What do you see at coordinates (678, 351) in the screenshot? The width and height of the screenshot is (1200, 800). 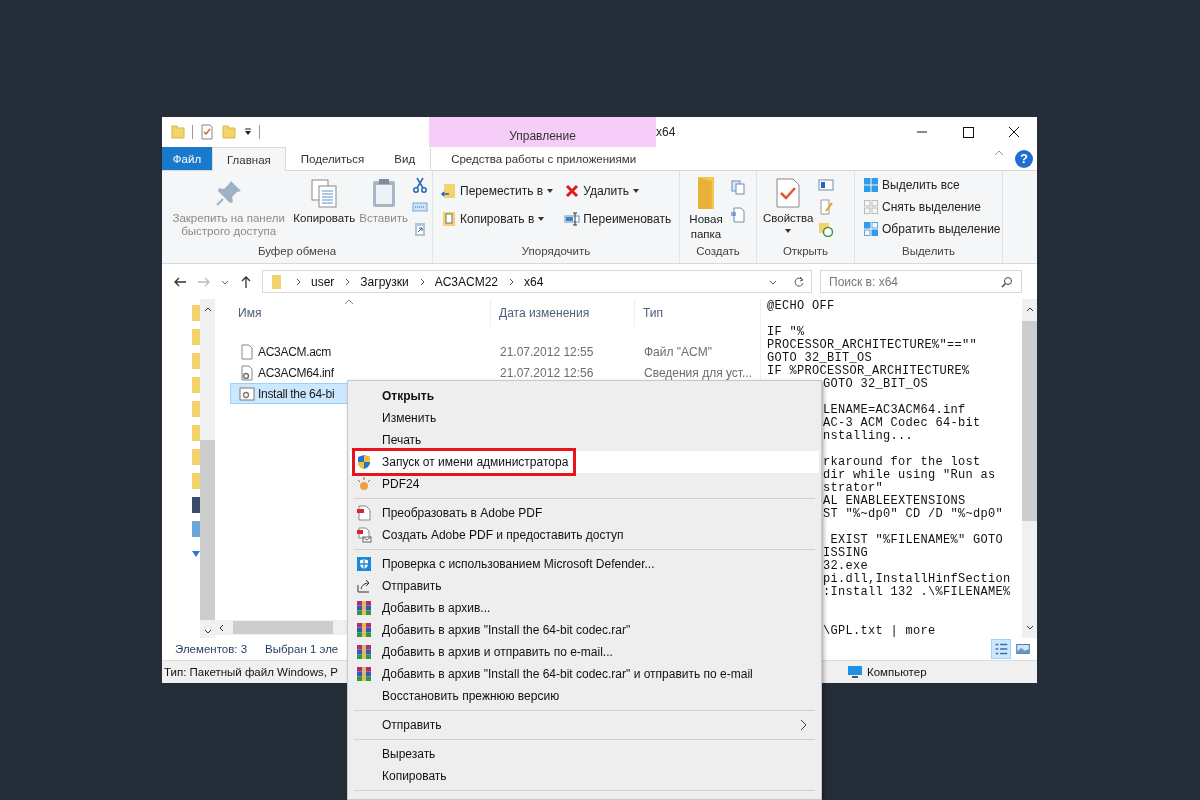 I see `file-type: Файл "ACM"` at bounding box center [678, 351].